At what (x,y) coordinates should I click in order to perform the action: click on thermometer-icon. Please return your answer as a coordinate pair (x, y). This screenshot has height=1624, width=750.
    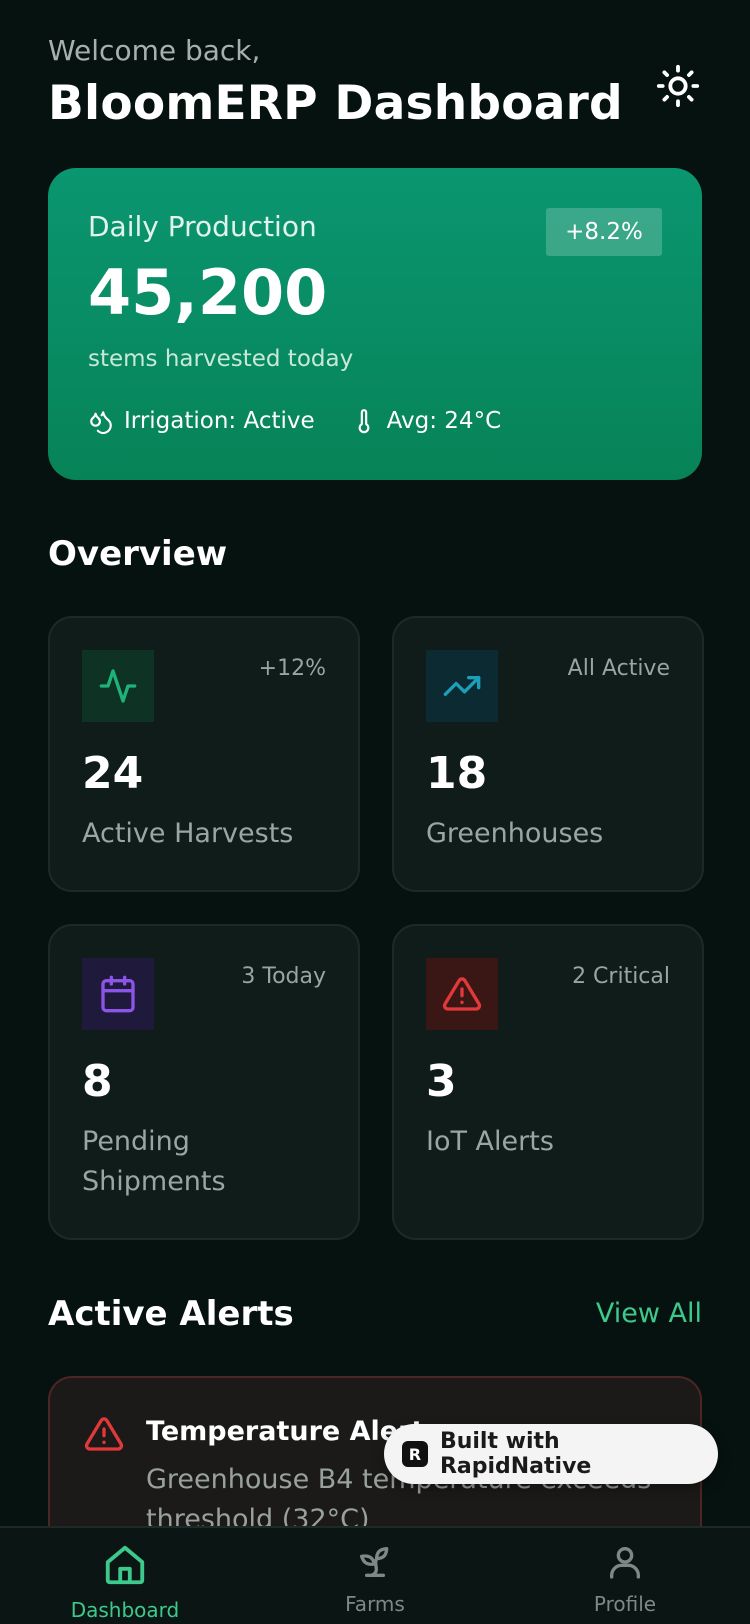
    Looking at the image, I should click on (364, 421).